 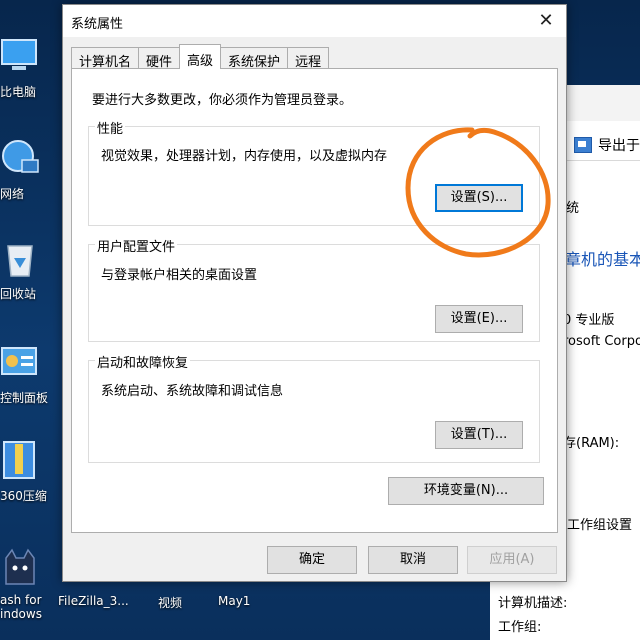 What do you see at coordinates (602, 259) in the screenshot?
I see `background-heading: 章机的基本` at bounding box center [602, 259].